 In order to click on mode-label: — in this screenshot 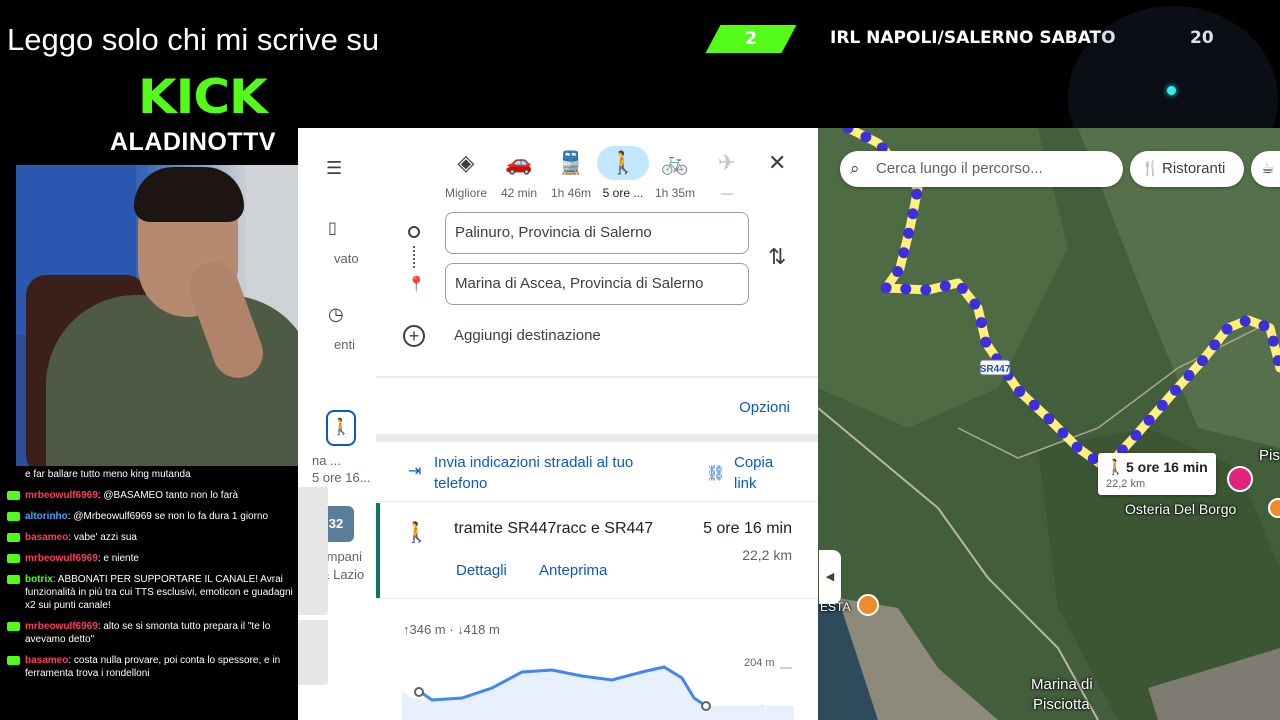, I will do `click(727, 193)`.